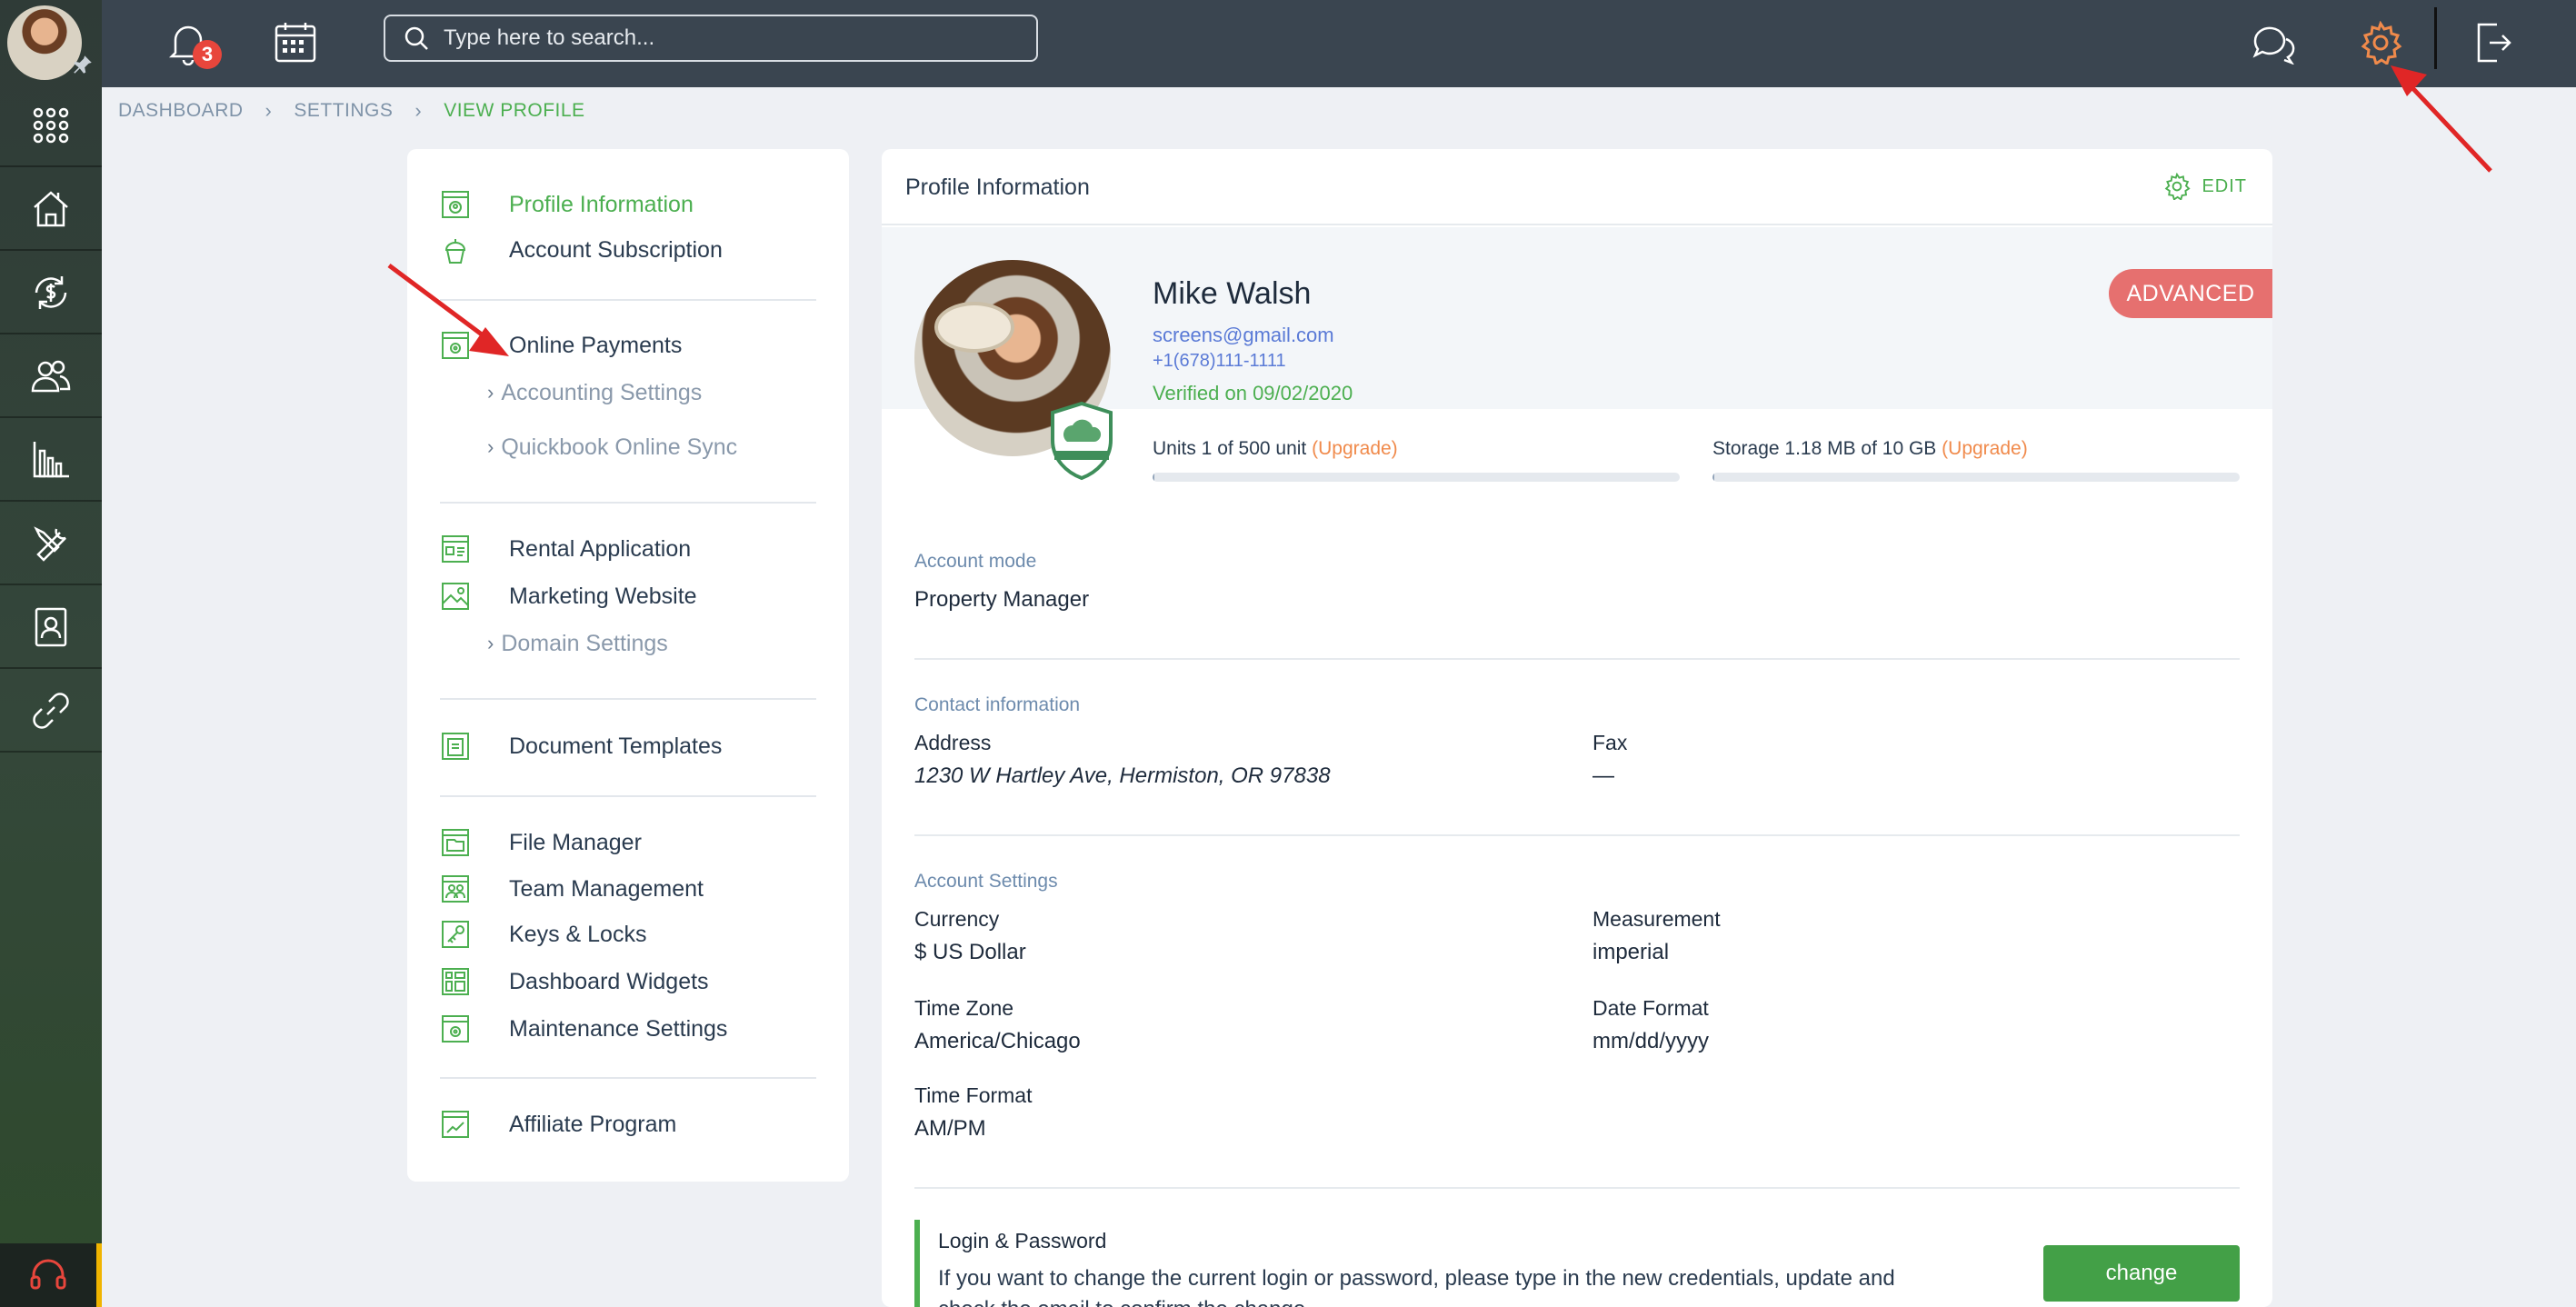  Describe the element at coordinates (997, 1041) in the screenshot. I see `timezone-value: America/Chicago` at that location.